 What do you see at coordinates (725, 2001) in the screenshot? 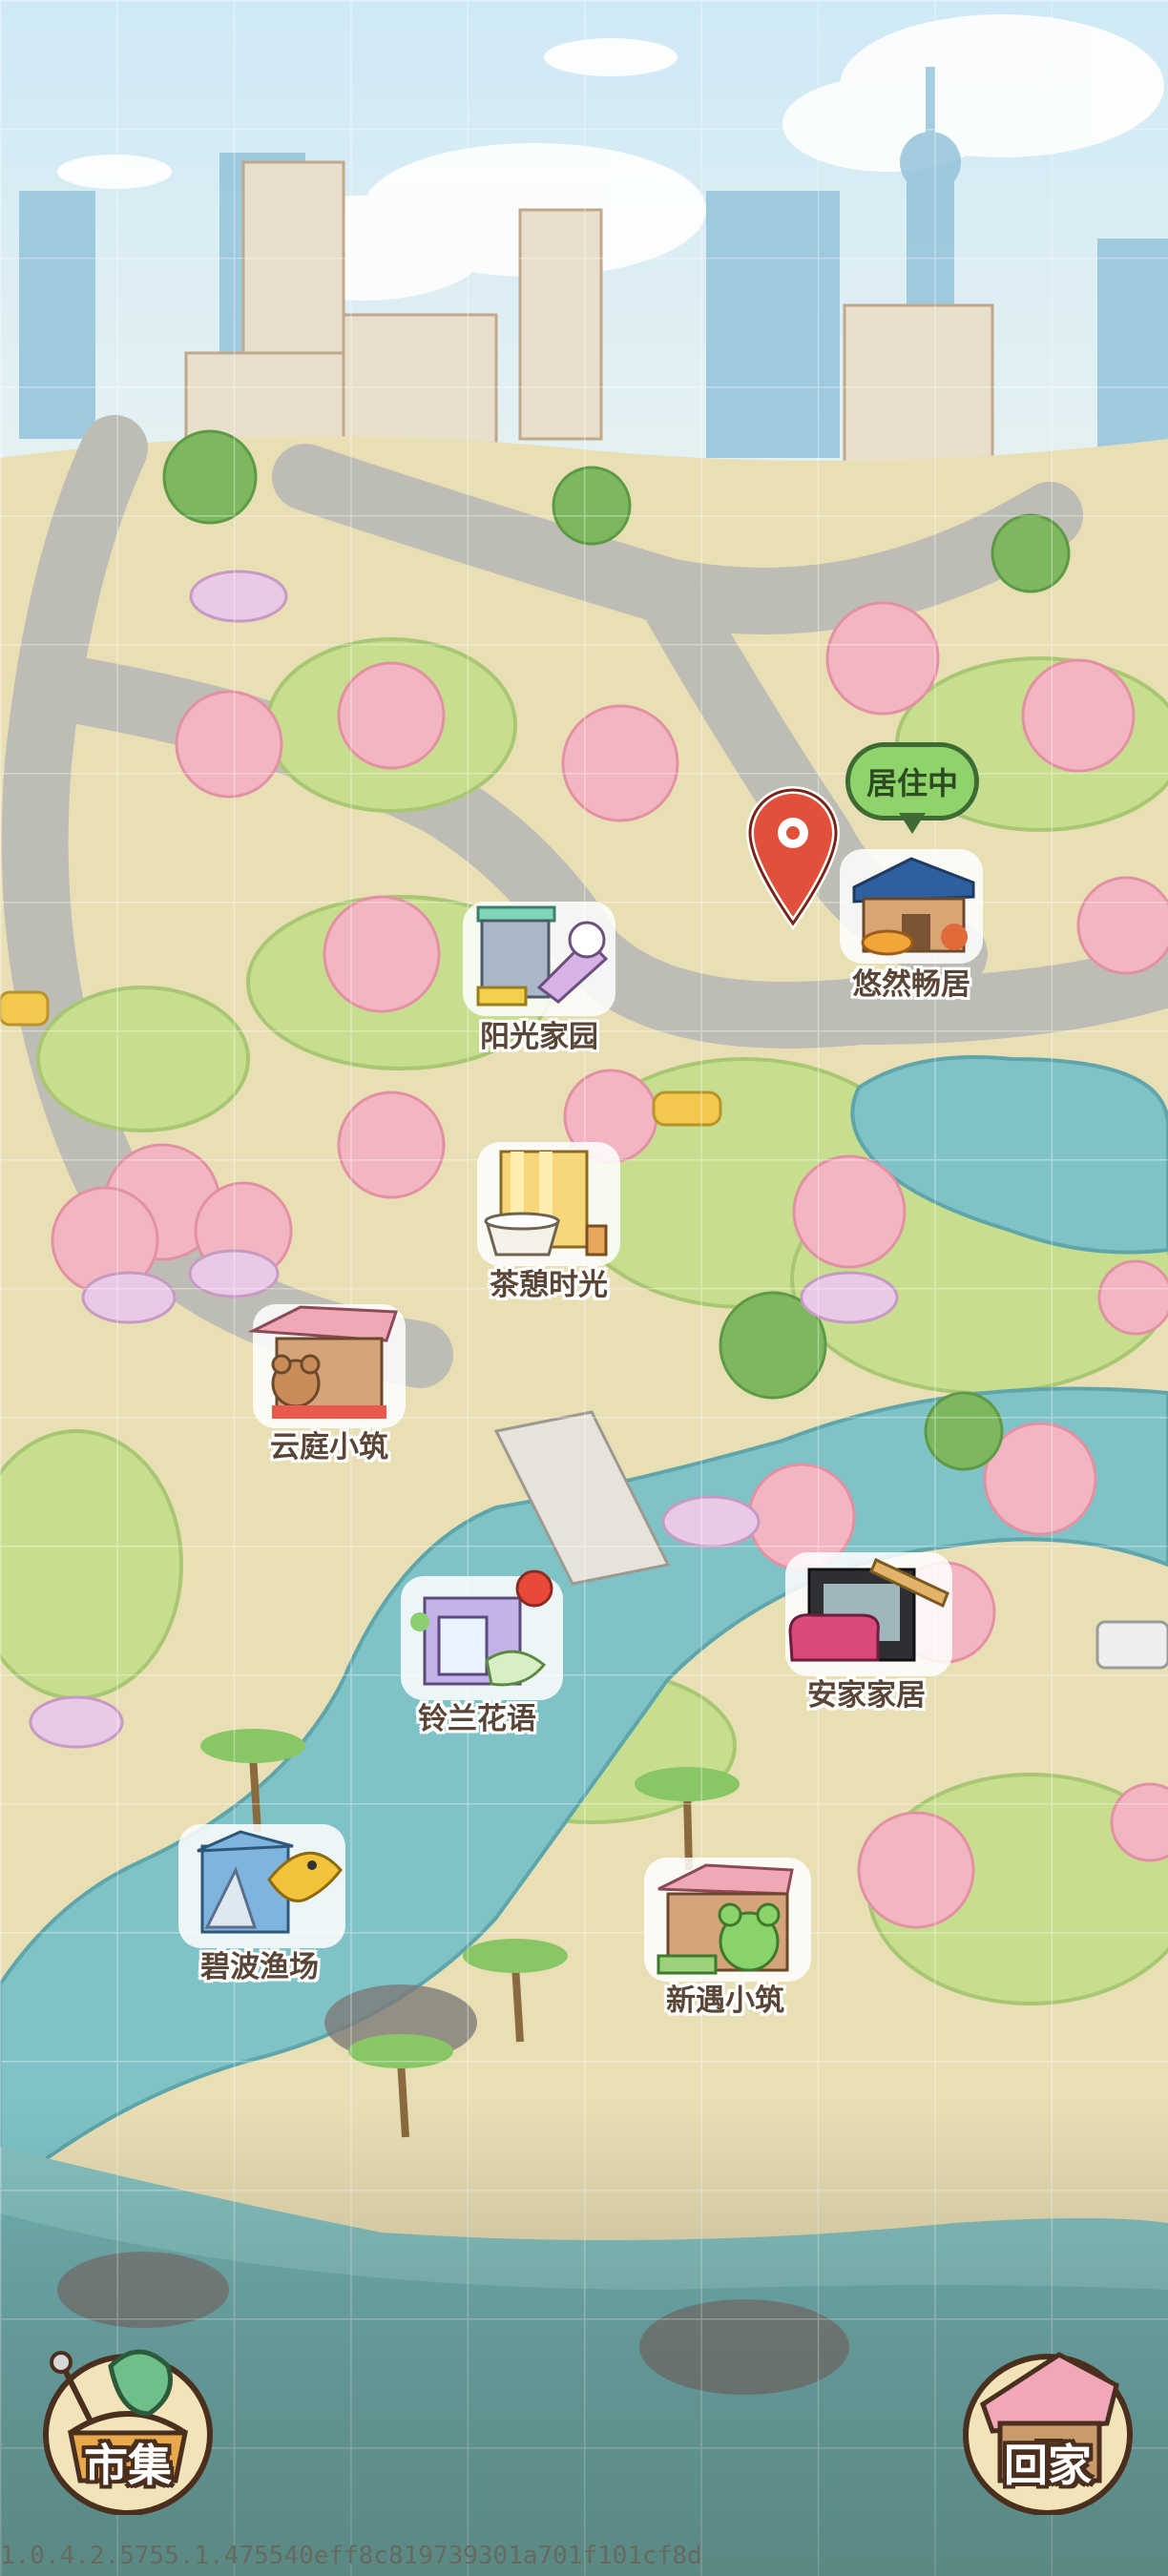
I see `location-label: 新遇小筑` at bounding box center [725, 2001].